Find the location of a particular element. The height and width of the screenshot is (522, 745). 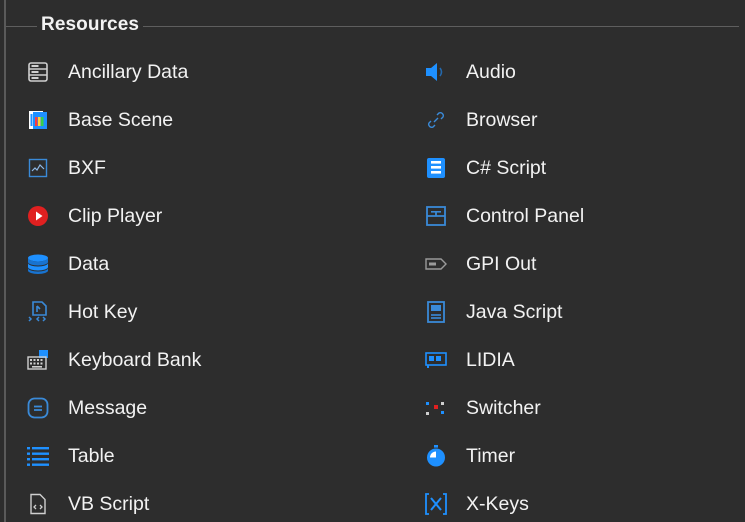

resource-item-label: Java Script is located at coordinates (514, 311).